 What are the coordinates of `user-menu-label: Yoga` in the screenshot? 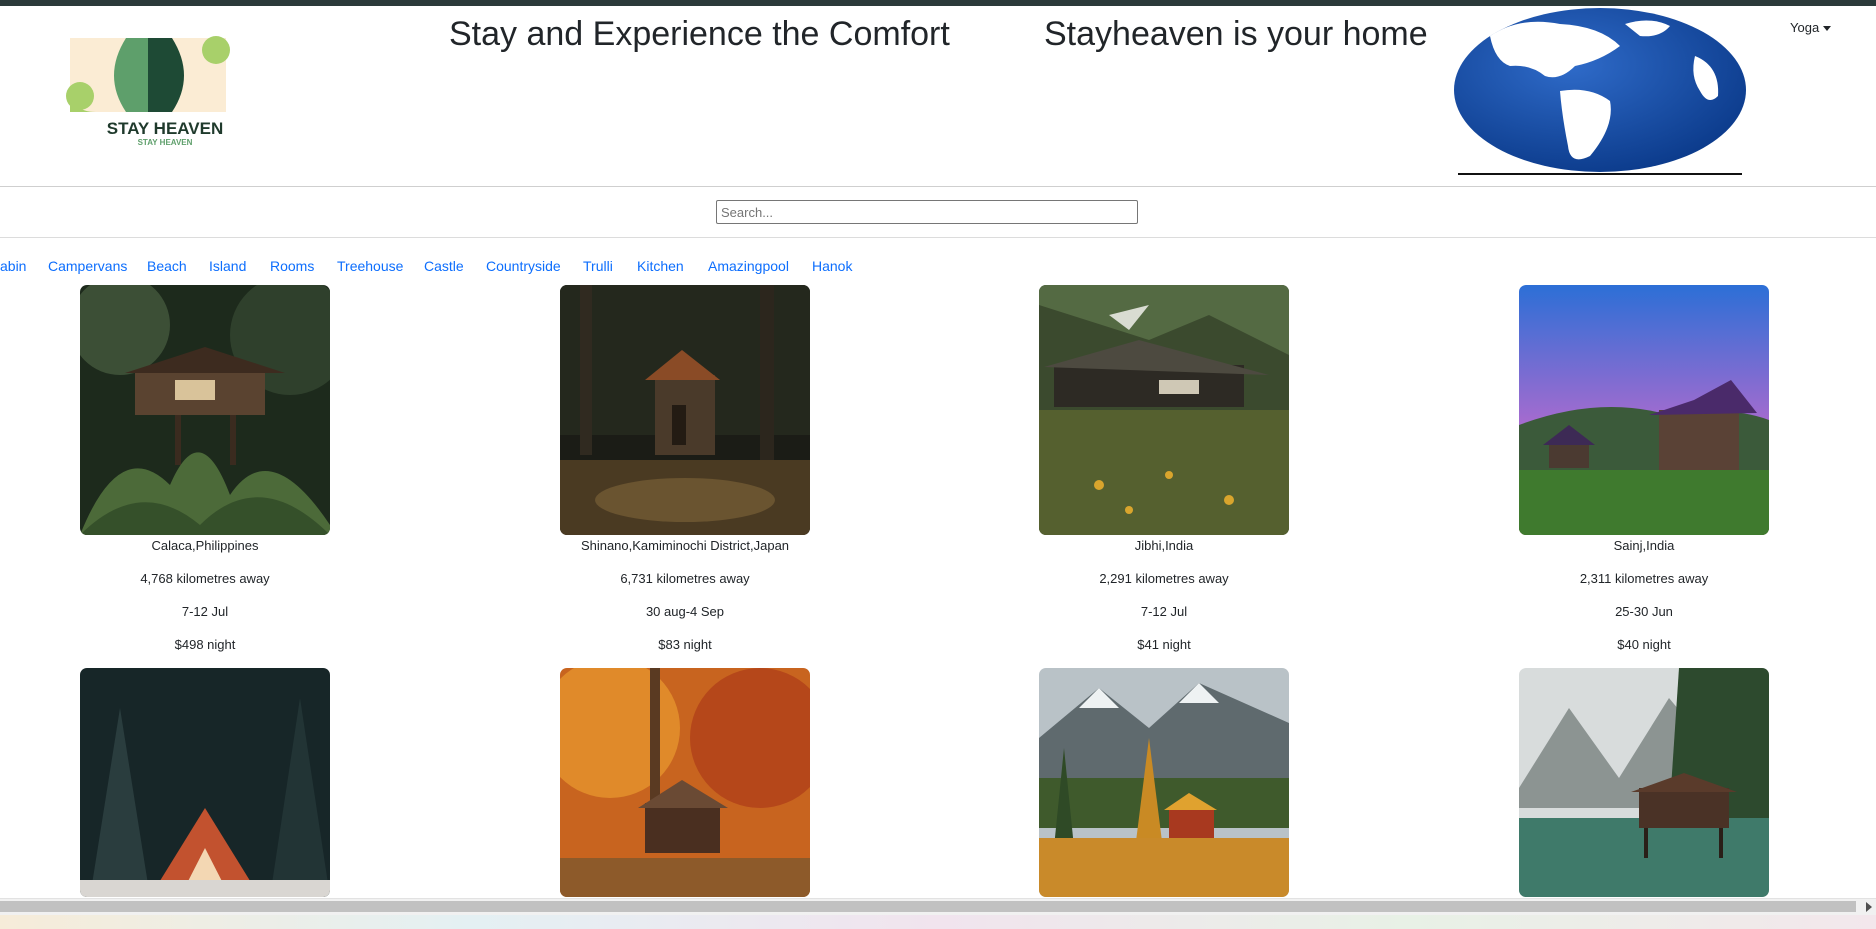 It's located at (1805, 27).